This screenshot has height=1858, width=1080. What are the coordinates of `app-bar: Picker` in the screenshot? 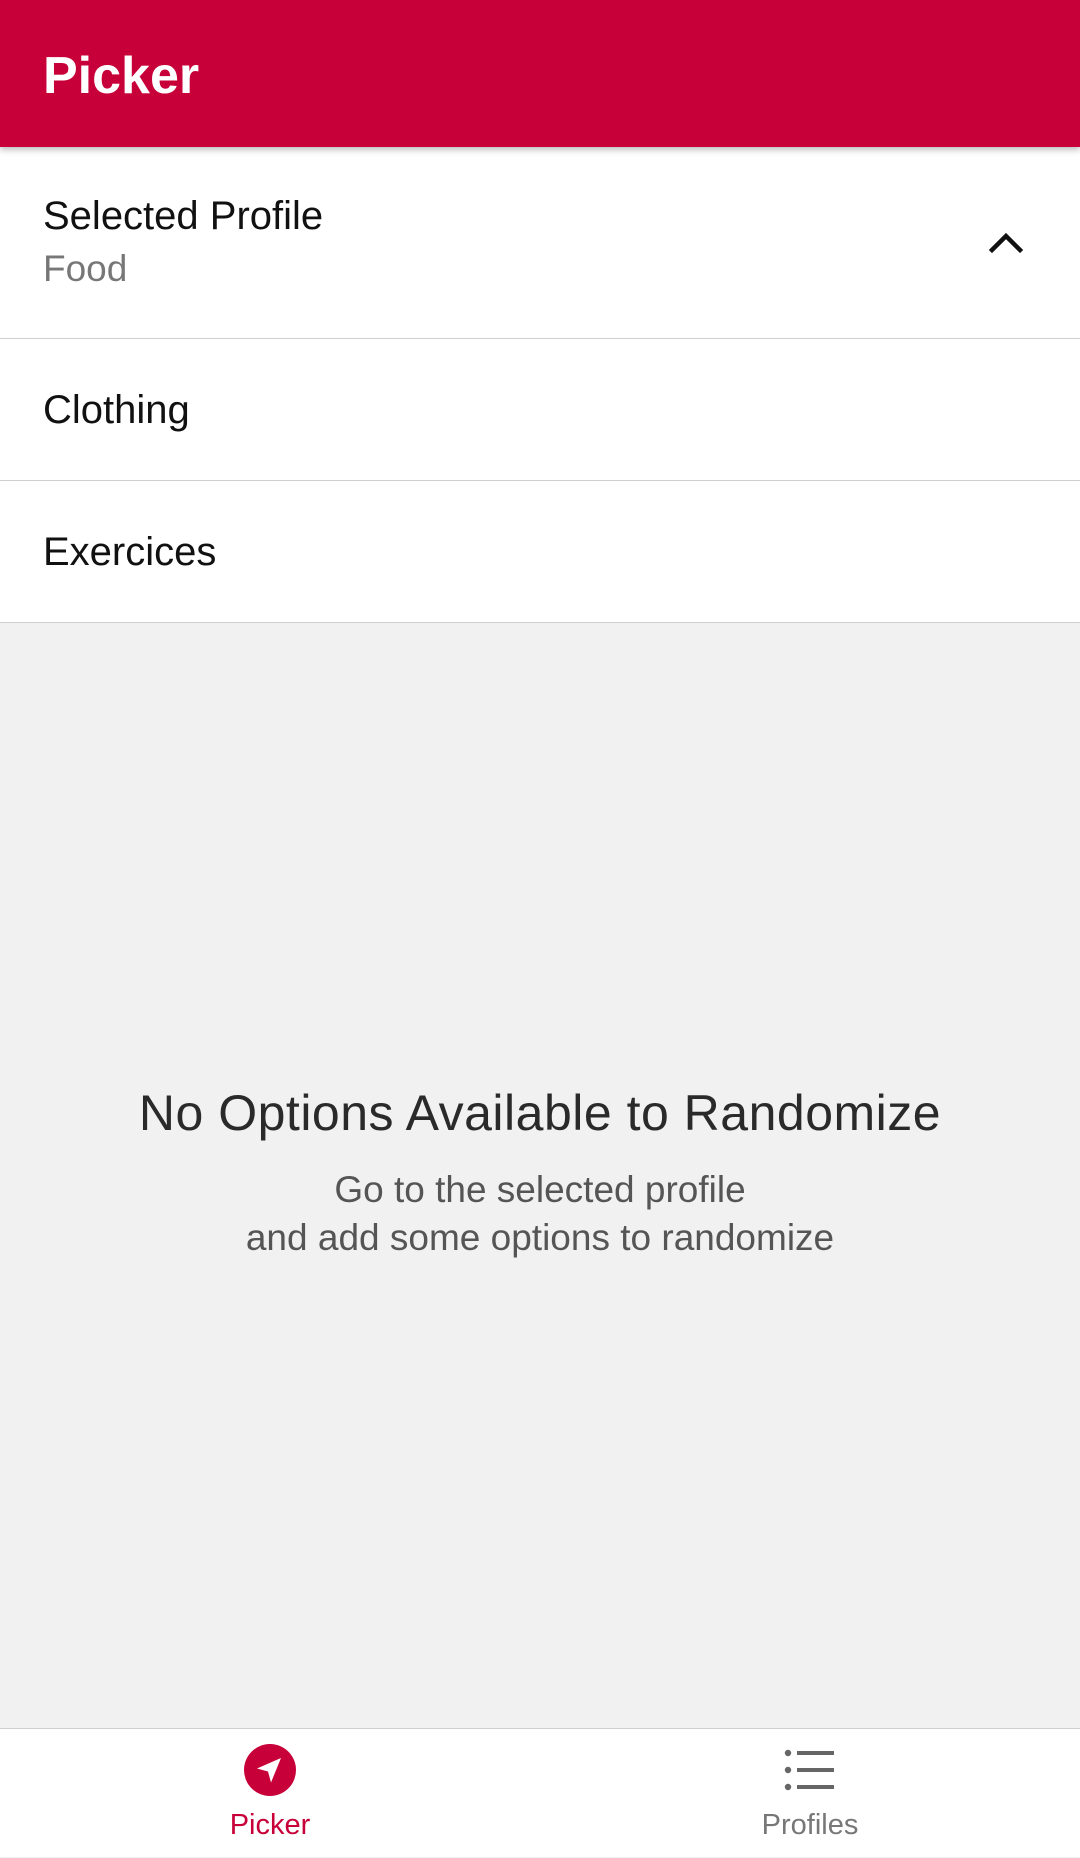 It's located at (540, 73).